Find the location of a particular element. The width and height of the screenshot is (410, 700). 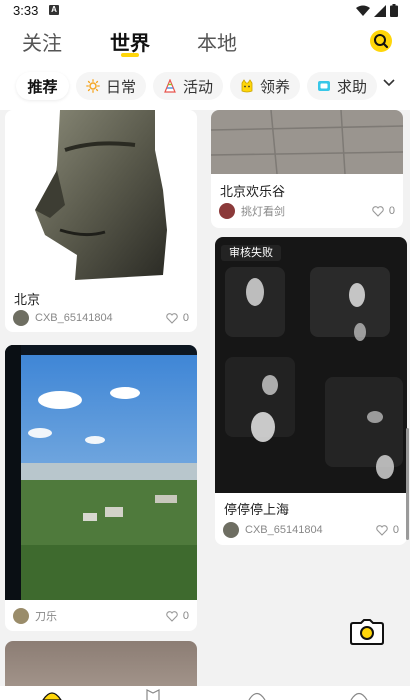

cat-icon is located at coordinates (247, 86).